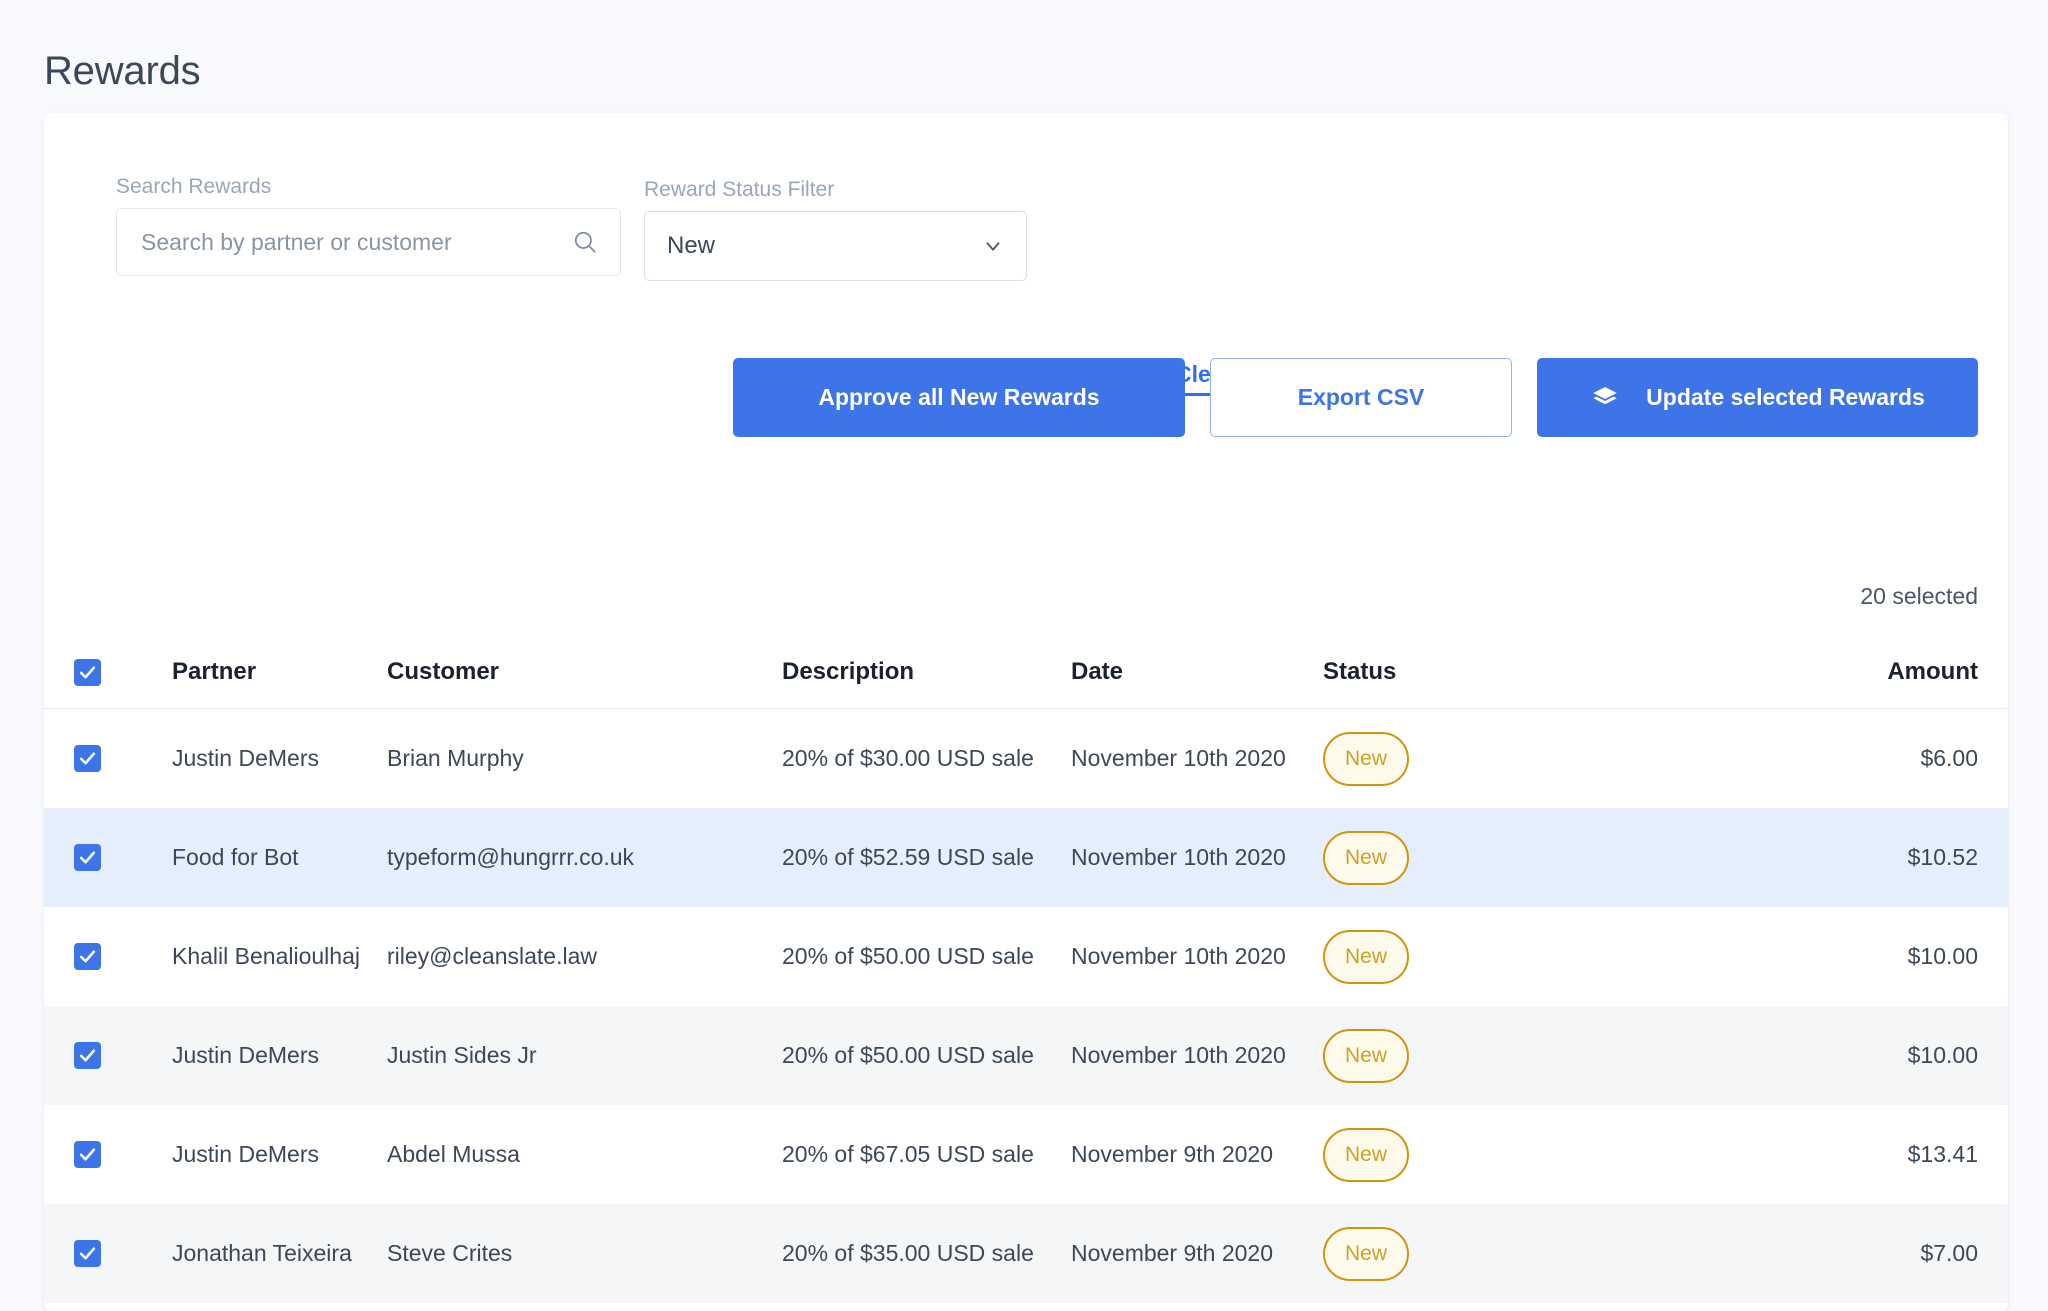  I want to click on approve-all-new-rewards-button: Approve all New Rewards, so click(959, 397).